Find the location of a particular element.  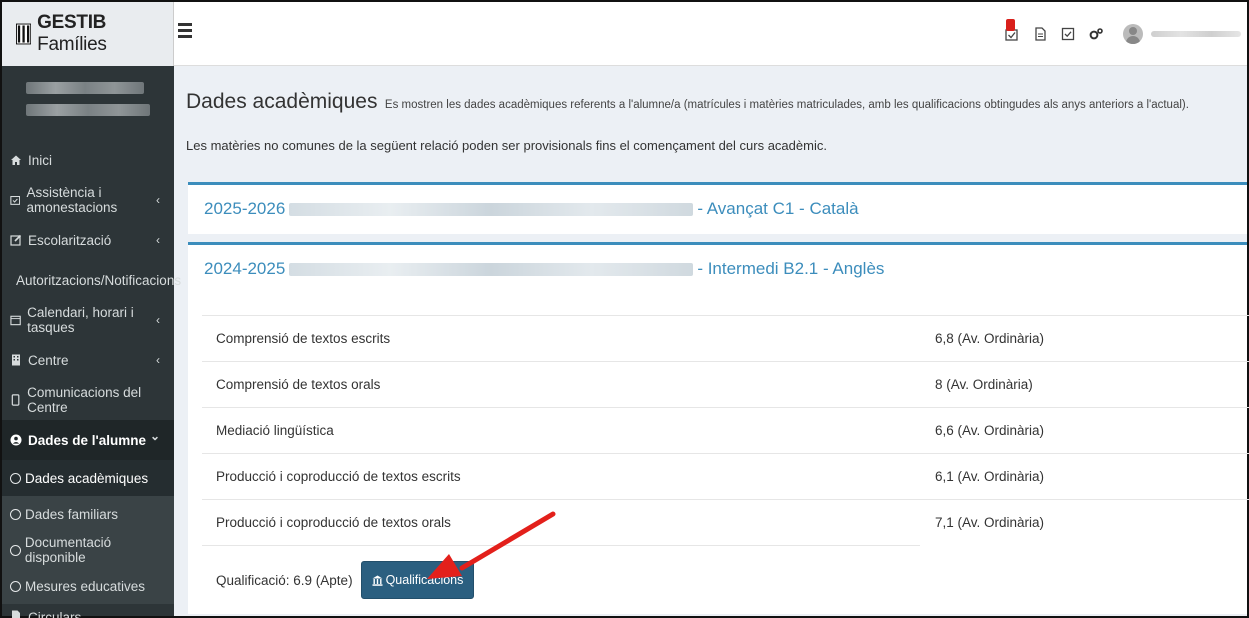

page-title: Dades acadèmiques is located at coordinates (282, 101).